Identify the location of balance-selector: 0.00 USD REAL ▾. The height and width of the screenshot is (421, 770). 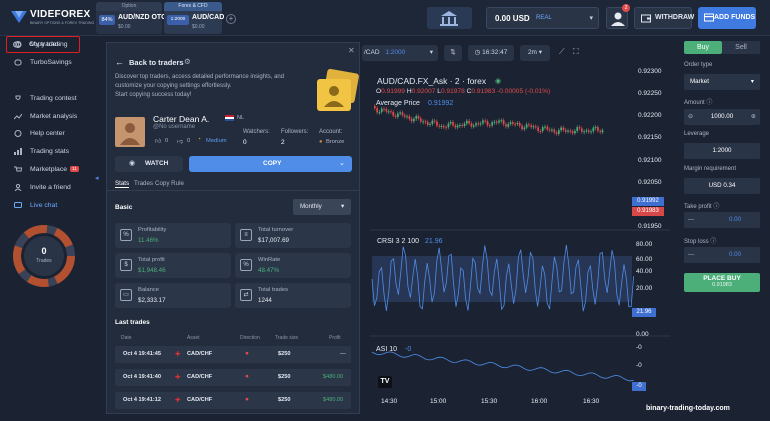
(542, 18).